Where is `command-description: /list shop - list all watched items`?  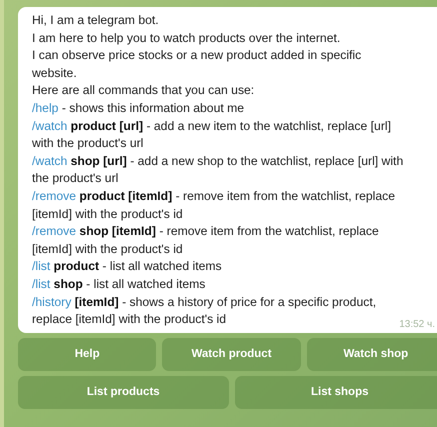 command-description: /list shop - list all watched items is located at coordinates (119, 284).